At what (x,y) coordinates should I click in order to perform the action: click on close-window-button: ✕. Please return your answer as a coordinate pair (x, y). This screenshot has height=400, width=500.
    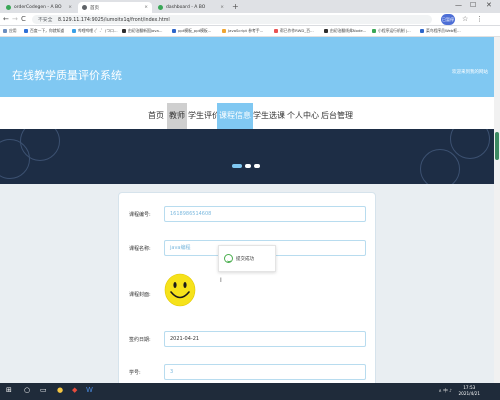
    Looking at the image, I should click on (489, 5).